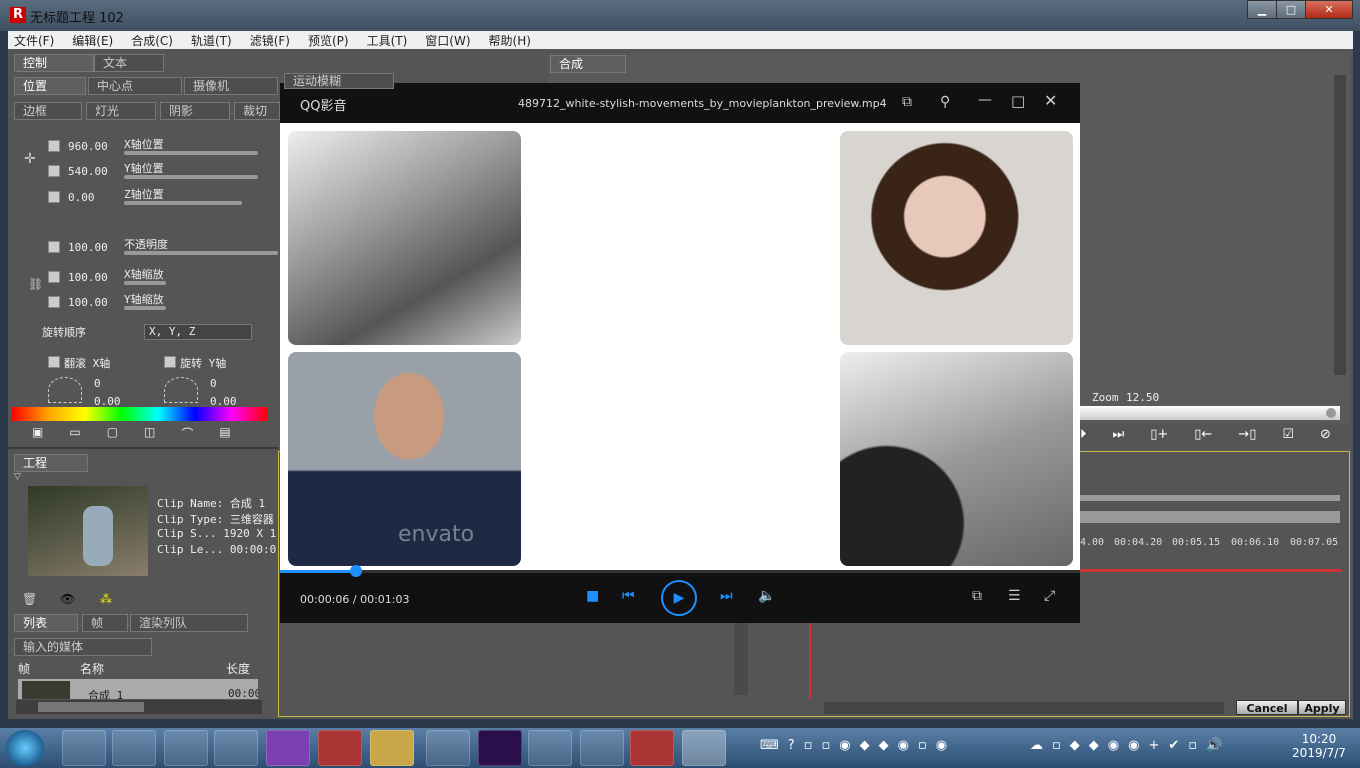 The width and height of the screenshot is (1360, 768). I want to click on tab-light: 灯光, so click(121, 111).